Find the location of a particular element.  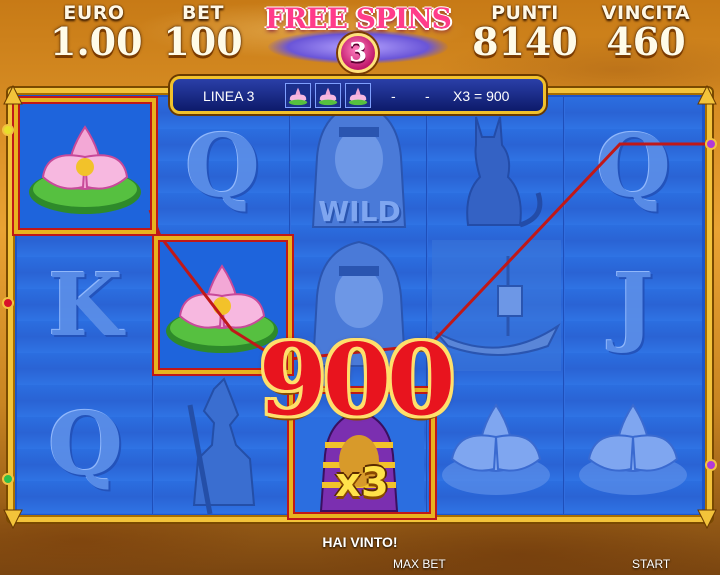

bet-display: BET 100 is located at coordinates (203, 33).